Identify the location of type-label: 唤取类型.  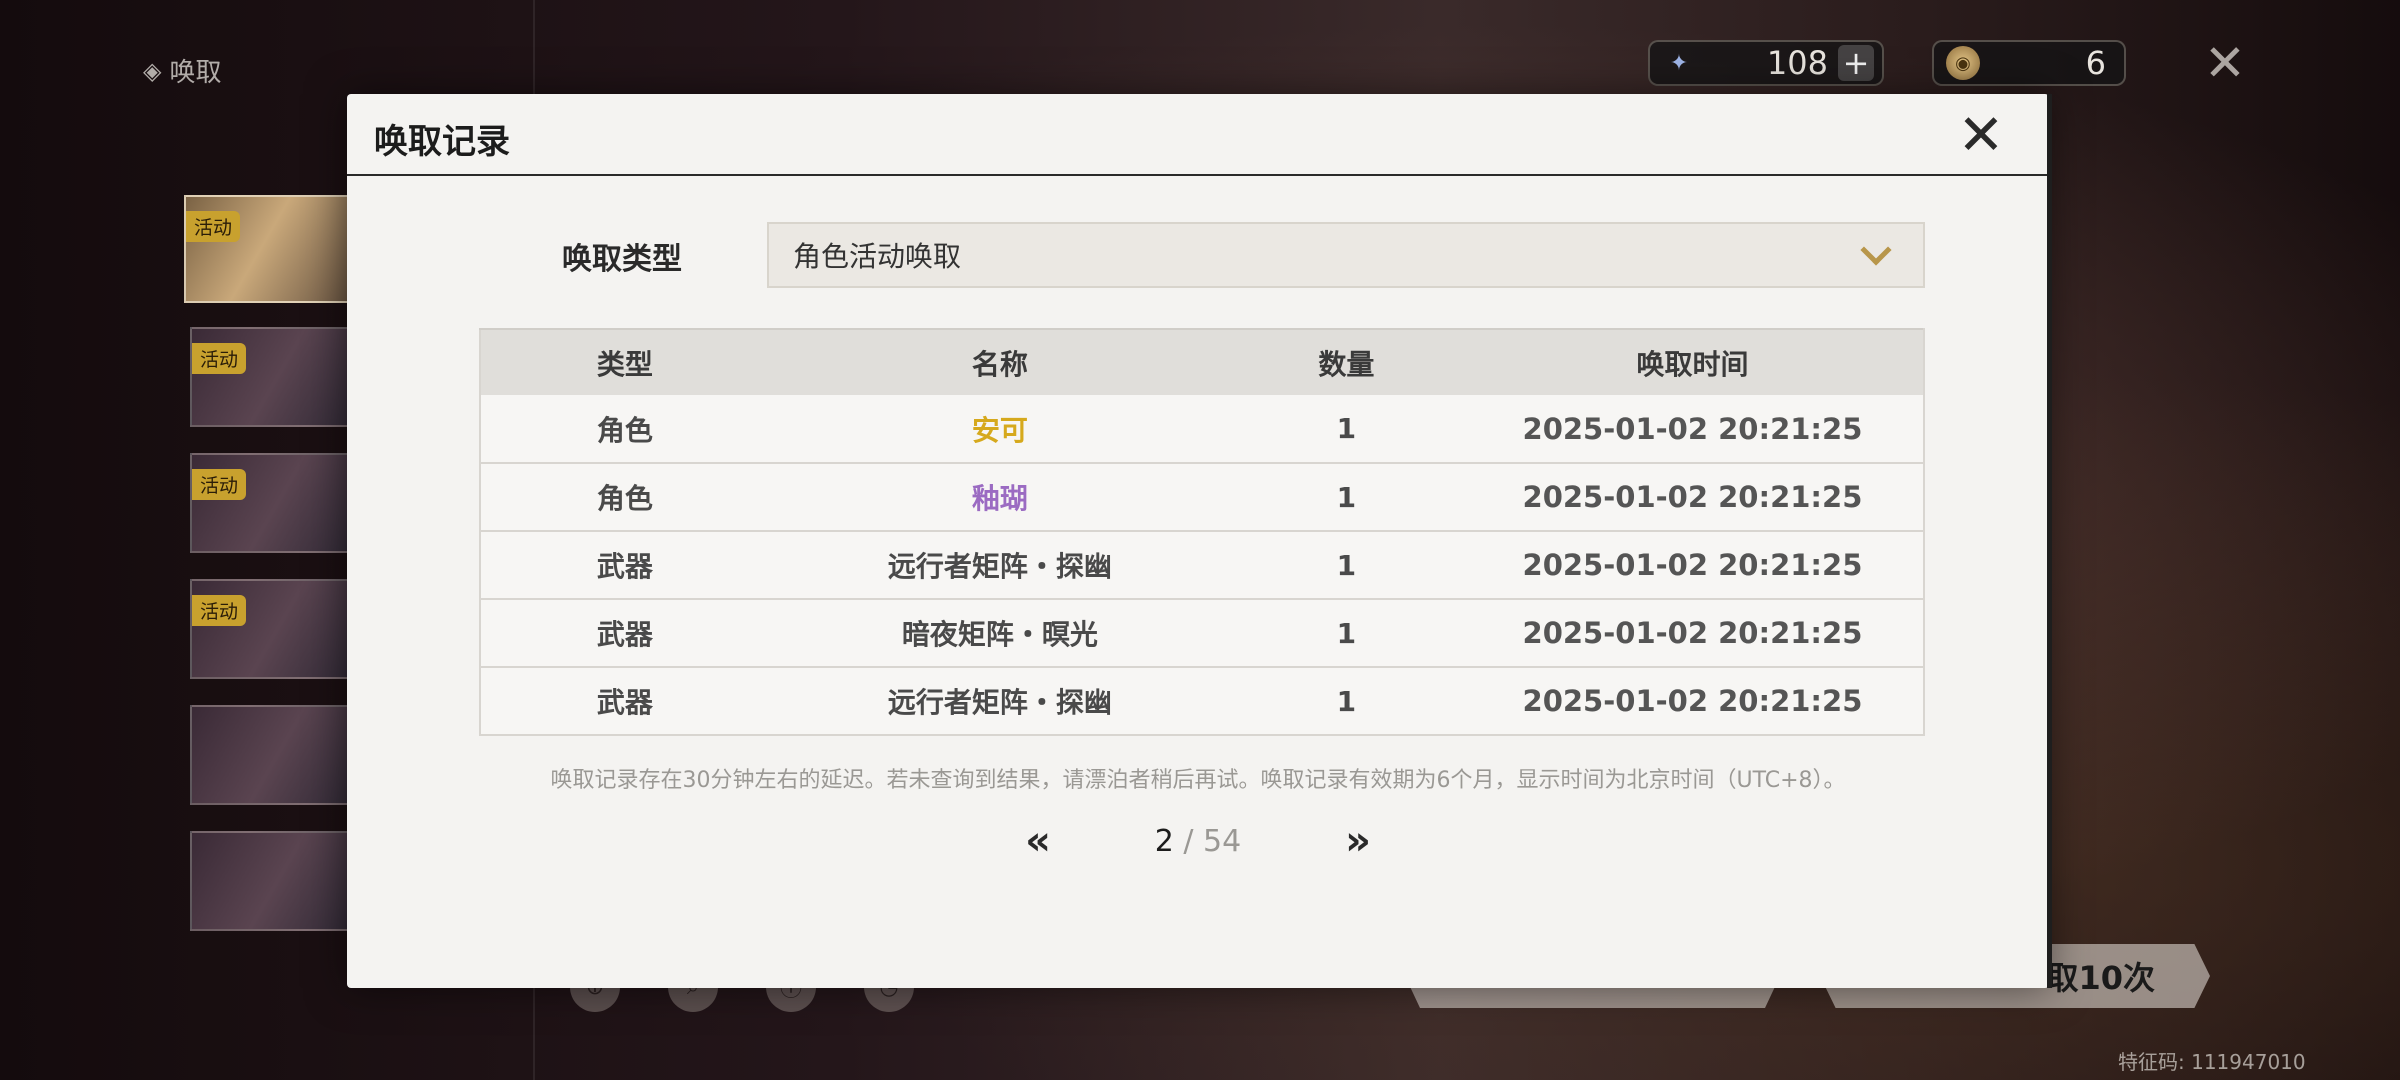
(622, 259).